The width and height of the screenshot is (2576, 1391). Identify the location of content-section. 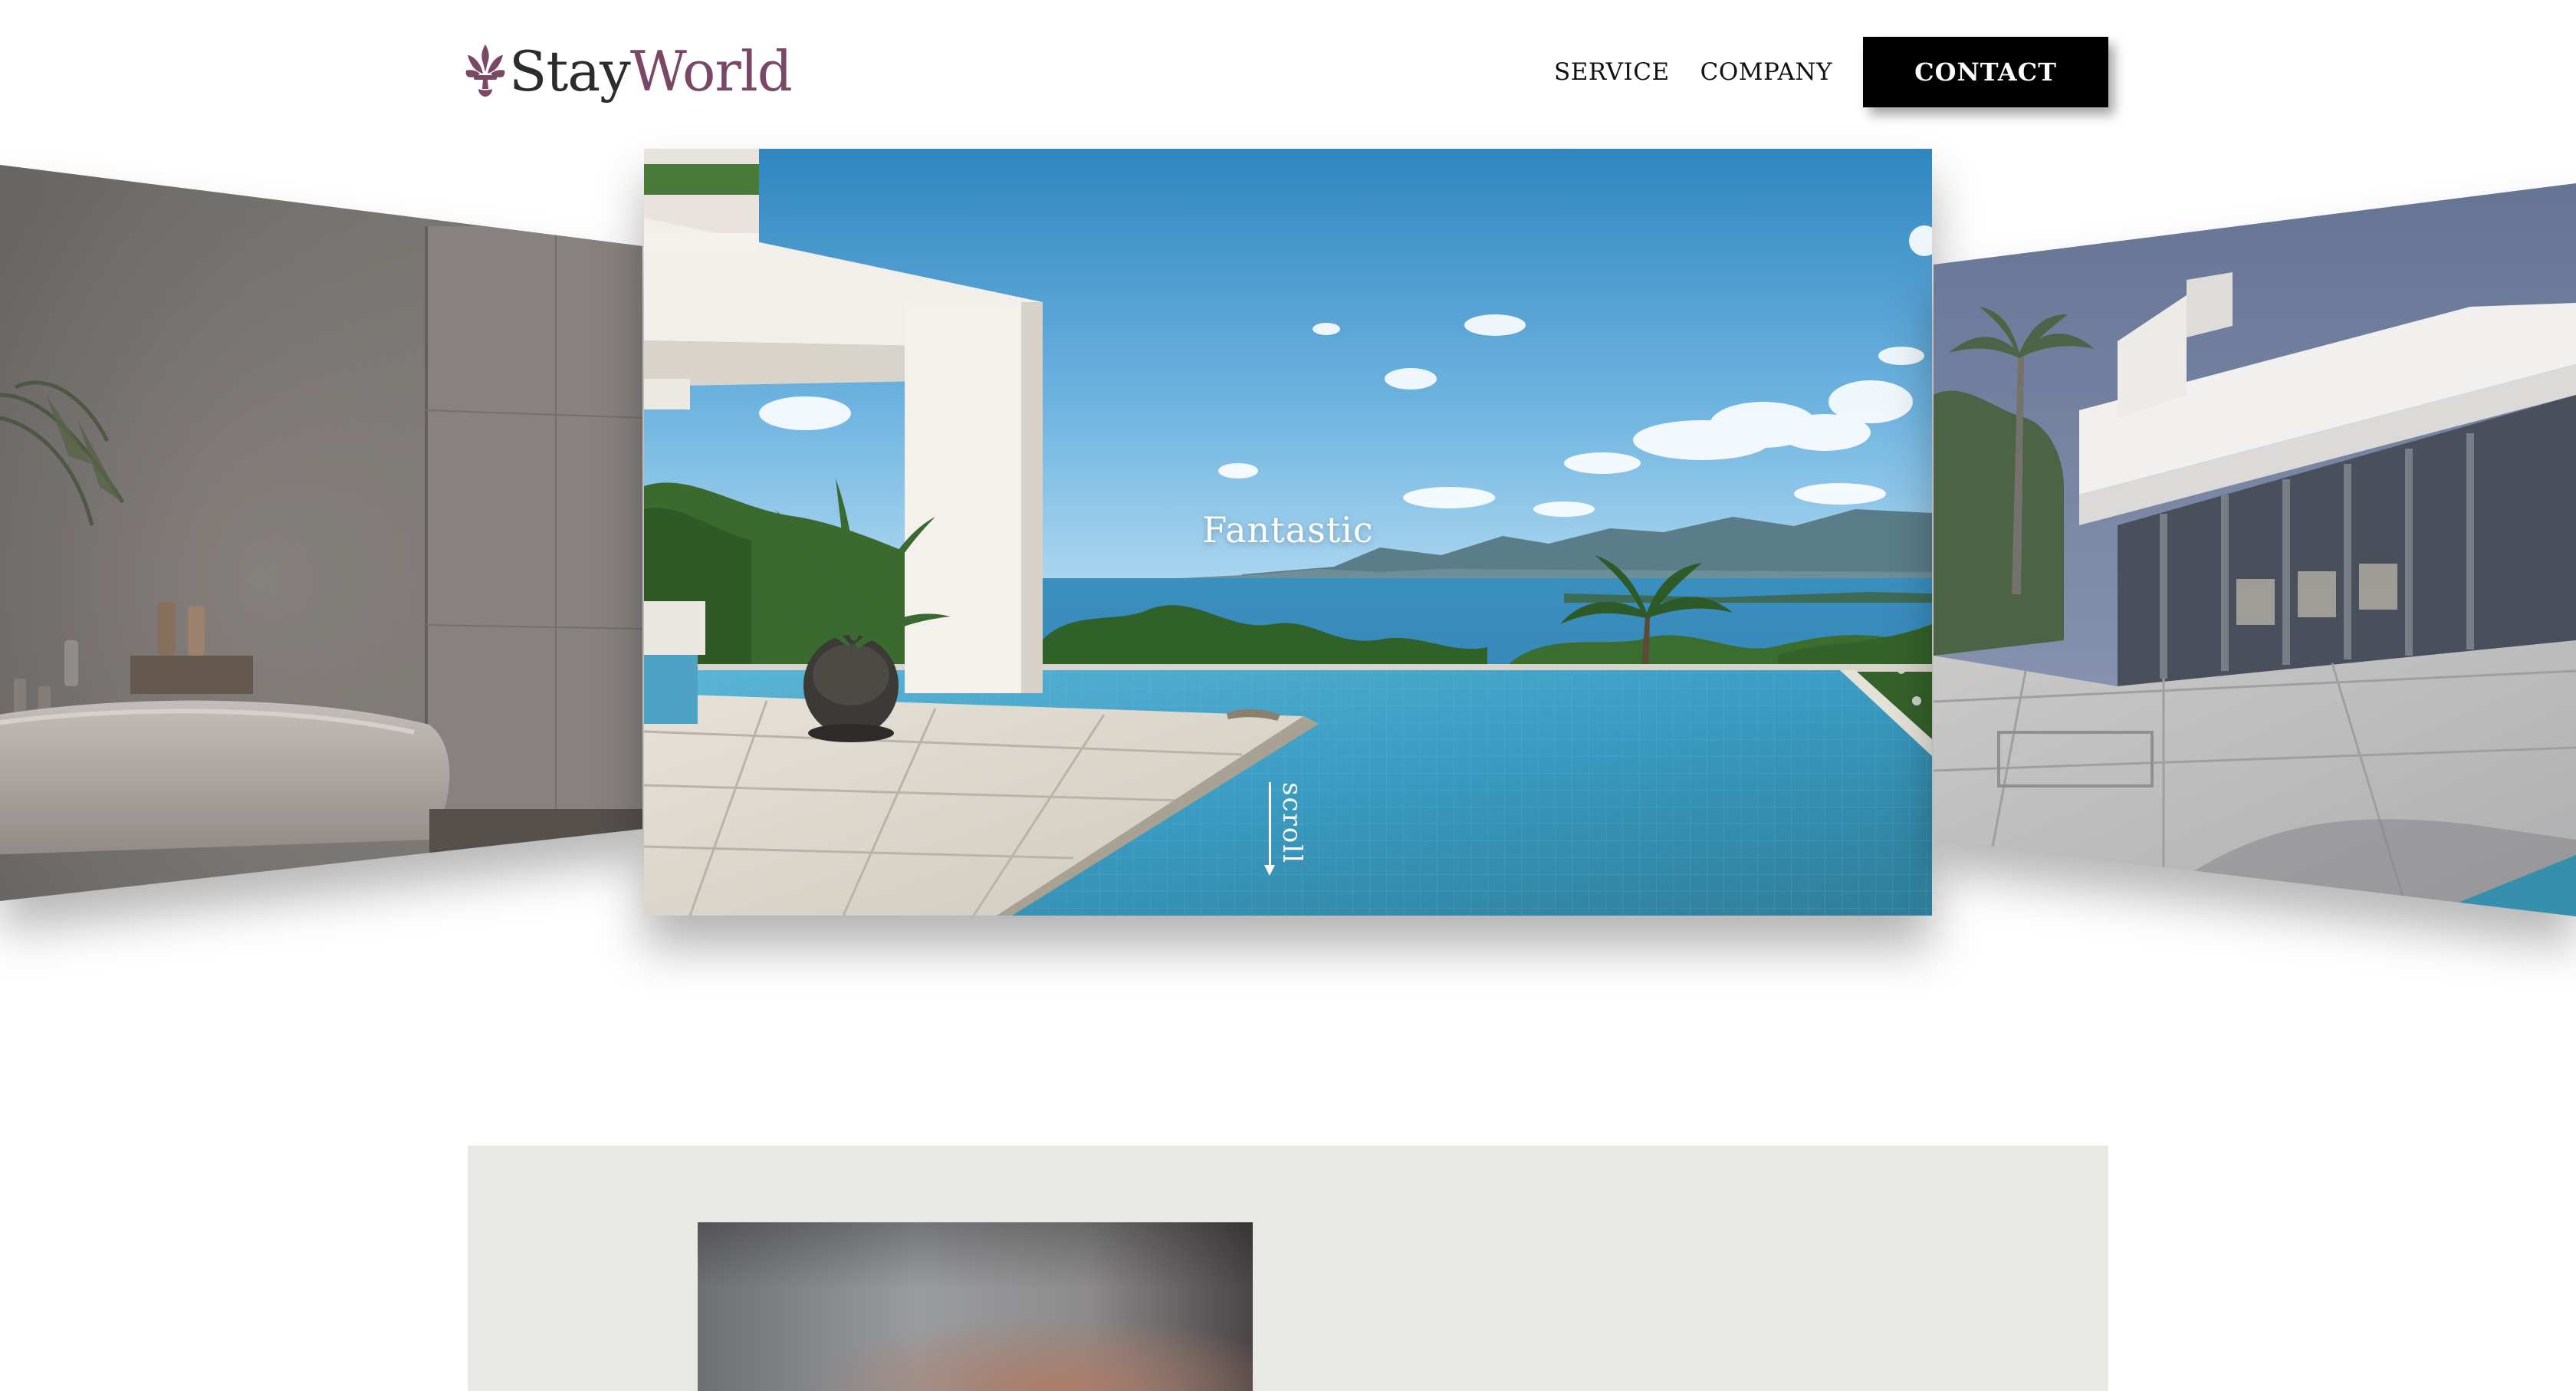
(1288, 1268).